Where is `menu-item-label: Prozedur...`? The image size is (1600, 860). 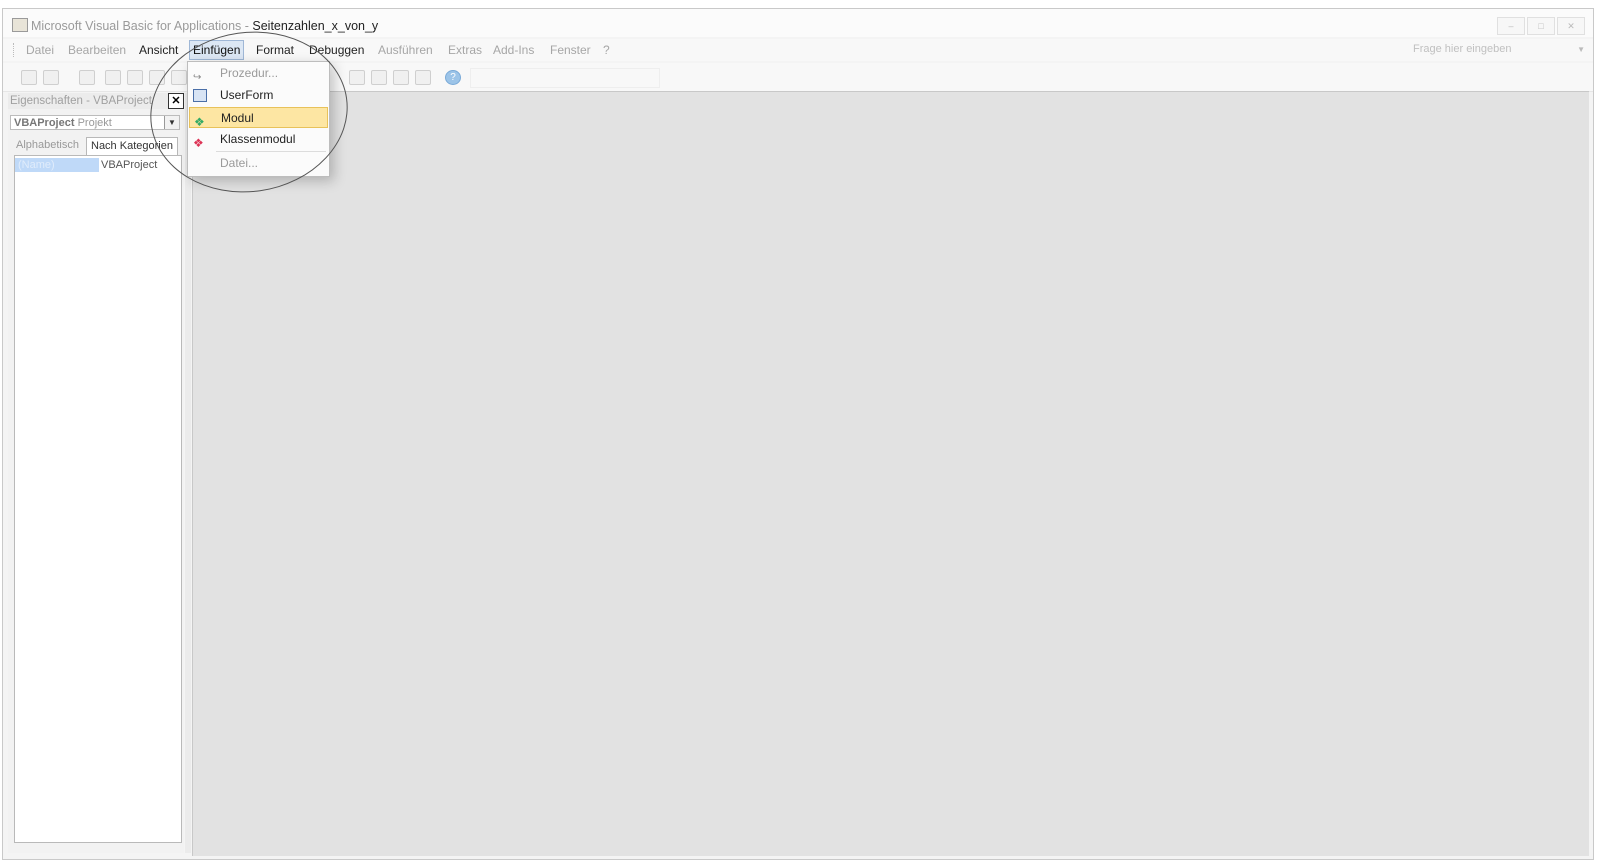 menu-item-label: Prozedur... is located at coordinates (249, 73).